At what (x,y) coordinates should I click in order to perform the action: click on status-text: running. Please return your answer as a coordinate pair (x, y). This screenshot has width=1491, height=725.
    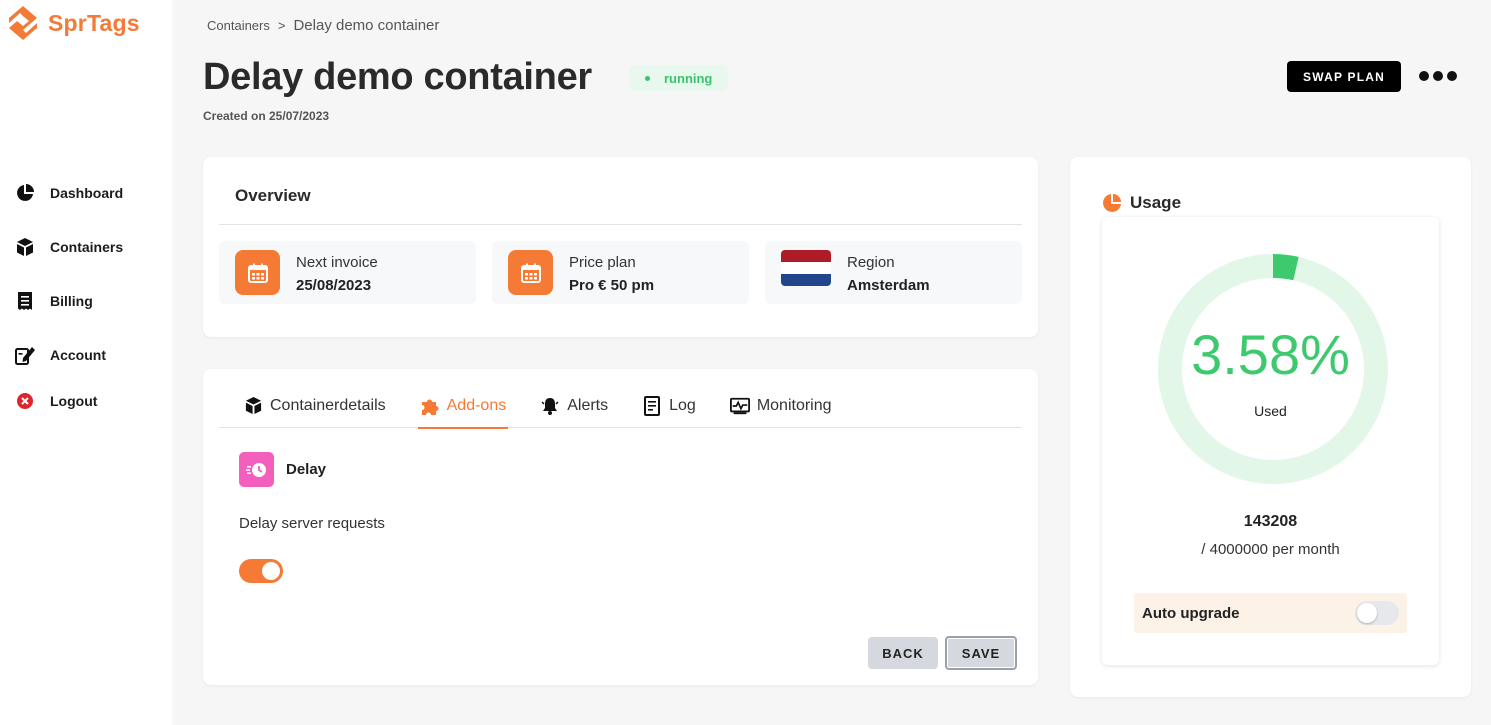
    Looking at the image, I should click on (688, 78).